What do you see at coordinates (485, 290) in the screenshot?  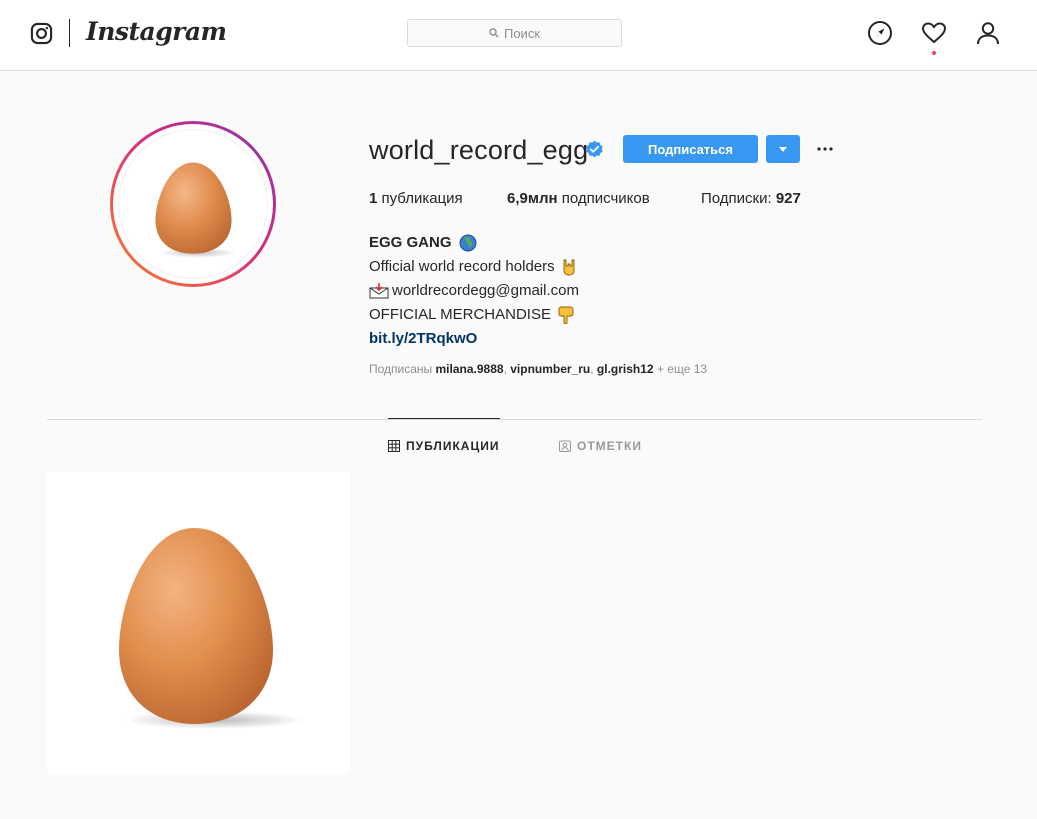 I see `bio-email: worldrecordegg@gmail.com` at bounding box center [485, 290].